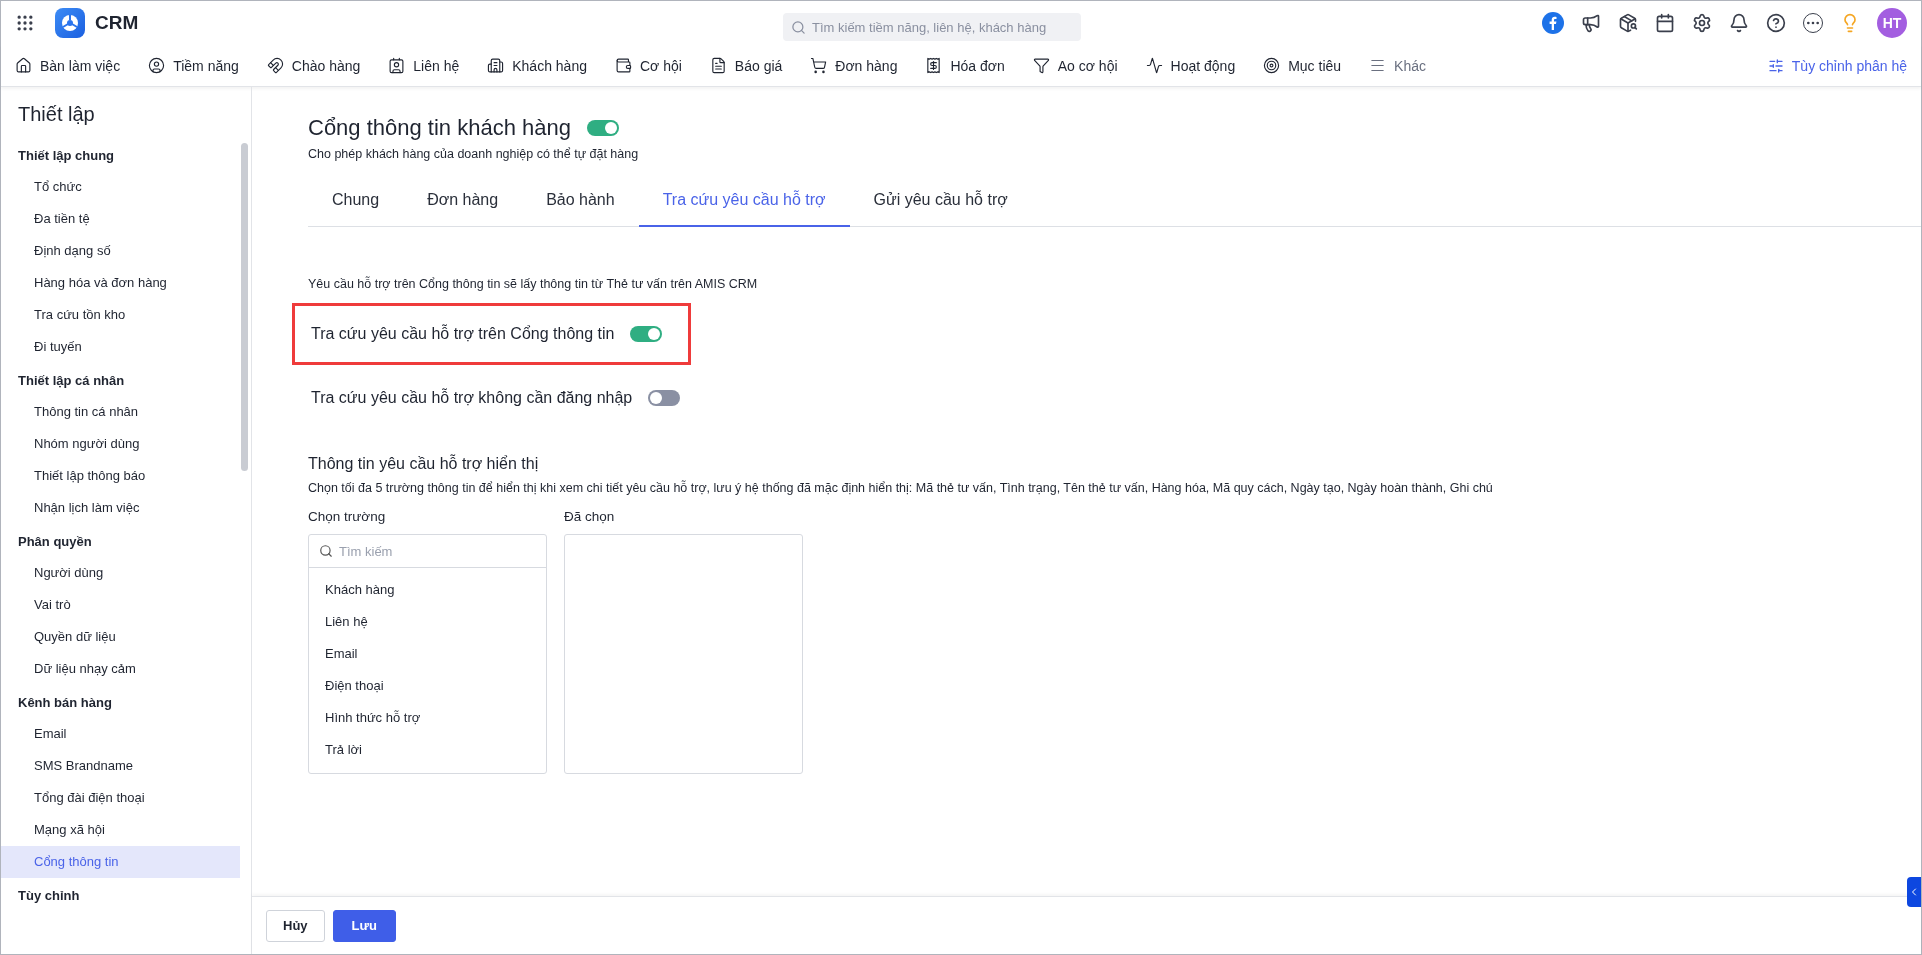 This screenshot has width=1922, height=955. Describe the element at coordinates (424, 65) in the screenshot. I see `nav-item: Liên hệ` at that location.